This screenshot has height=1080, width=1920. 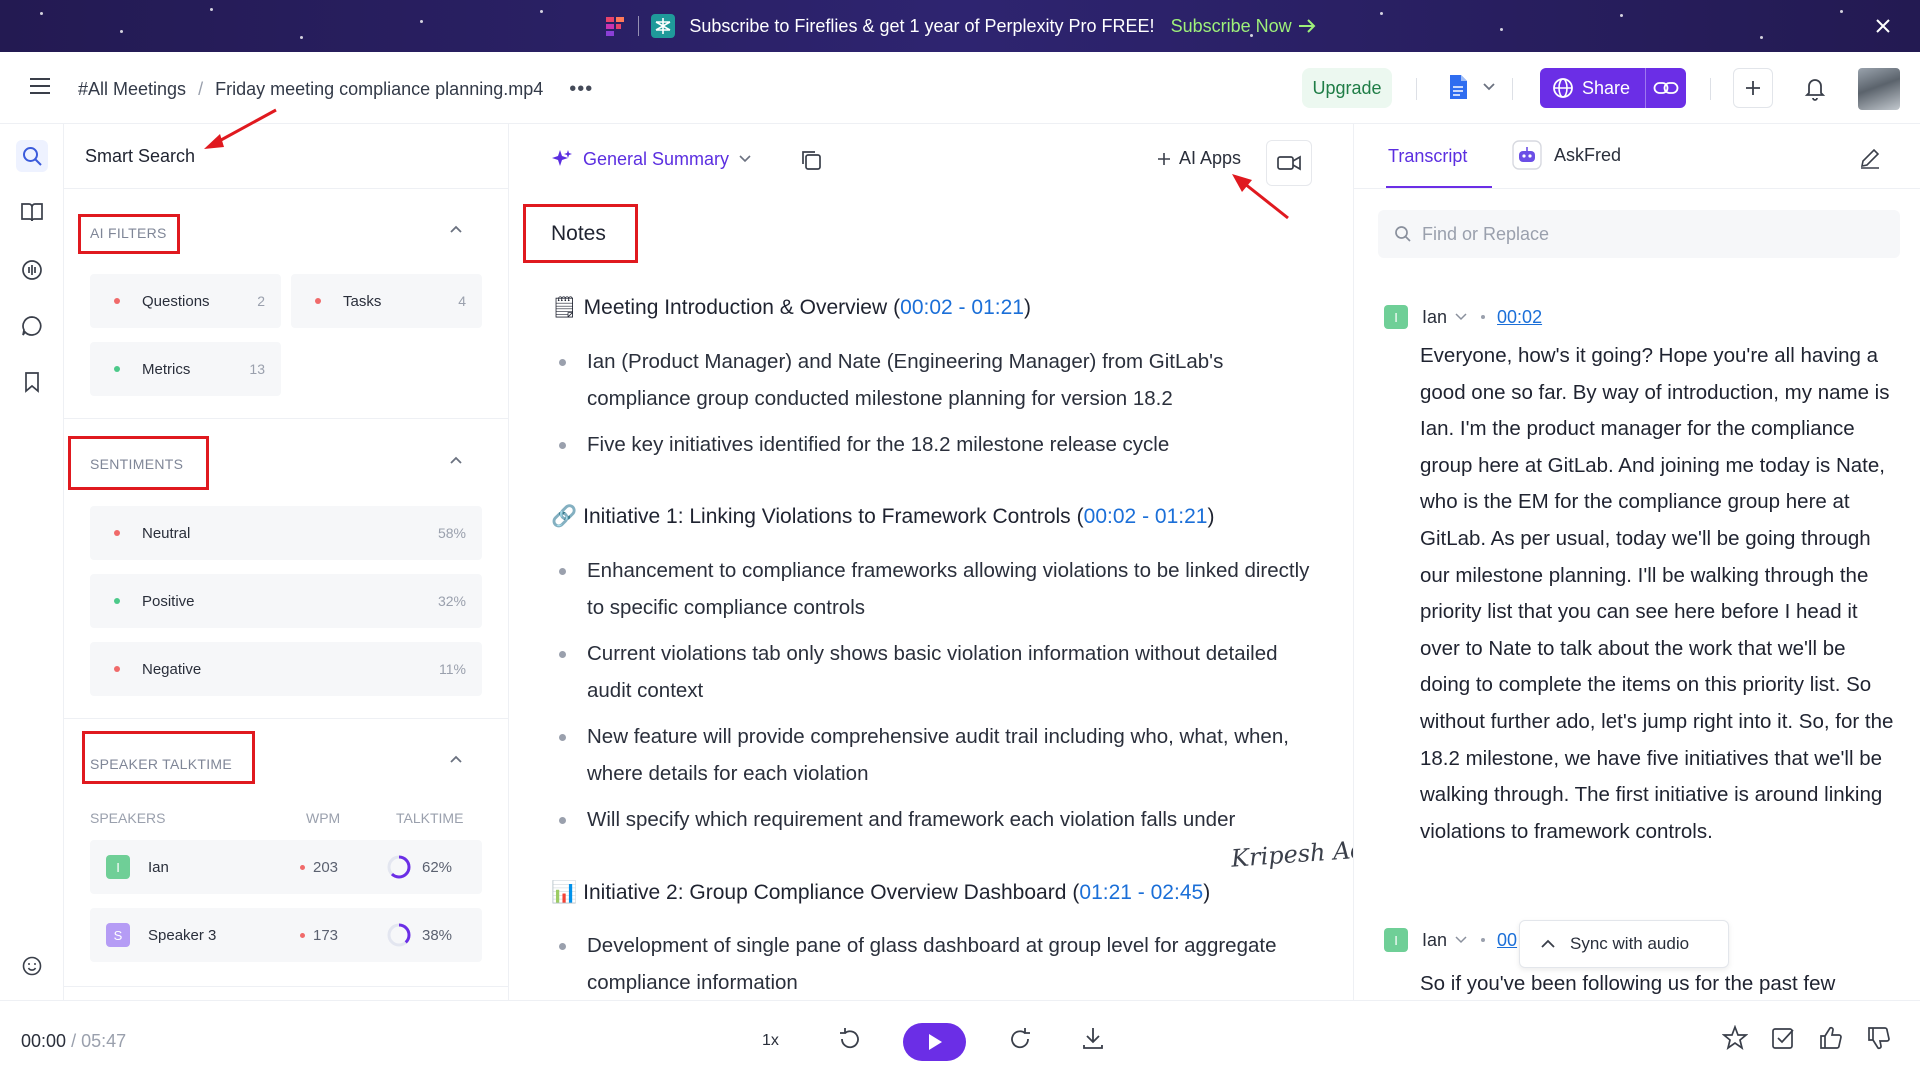 I want to click on book-open-icon, so click(x=32, y=212).